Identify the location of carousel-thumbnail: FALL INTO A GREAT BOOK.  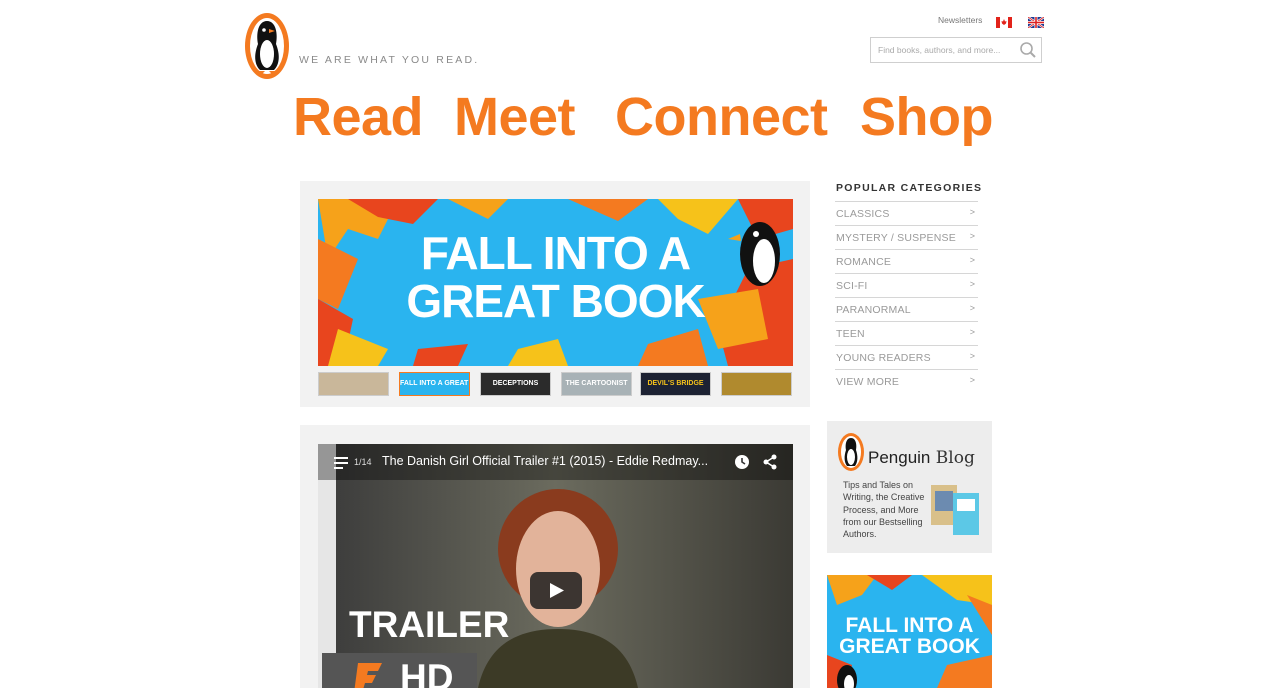
(434, 384).